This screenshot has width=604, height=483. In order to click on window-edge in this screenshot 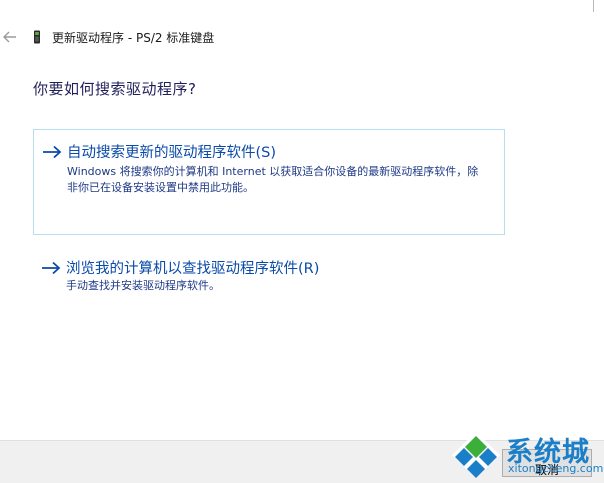, I will do `click(598, 6)`.